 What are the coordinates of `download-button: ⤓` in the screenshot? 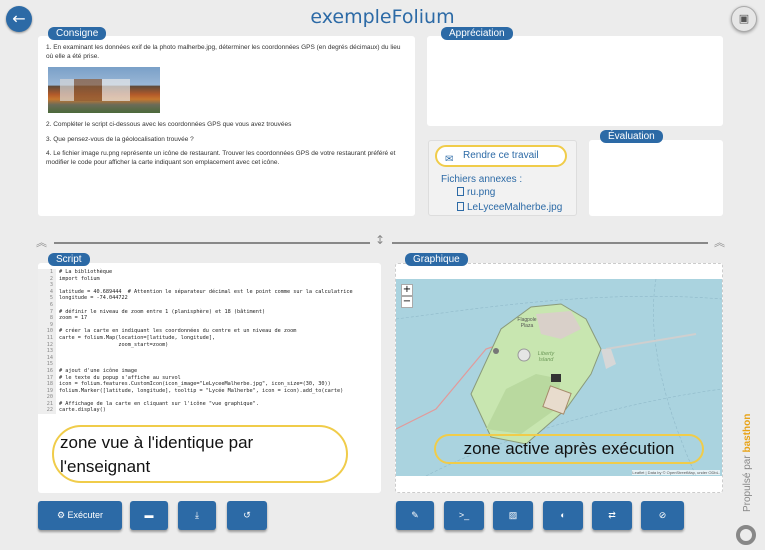 It's located at (197, 515).